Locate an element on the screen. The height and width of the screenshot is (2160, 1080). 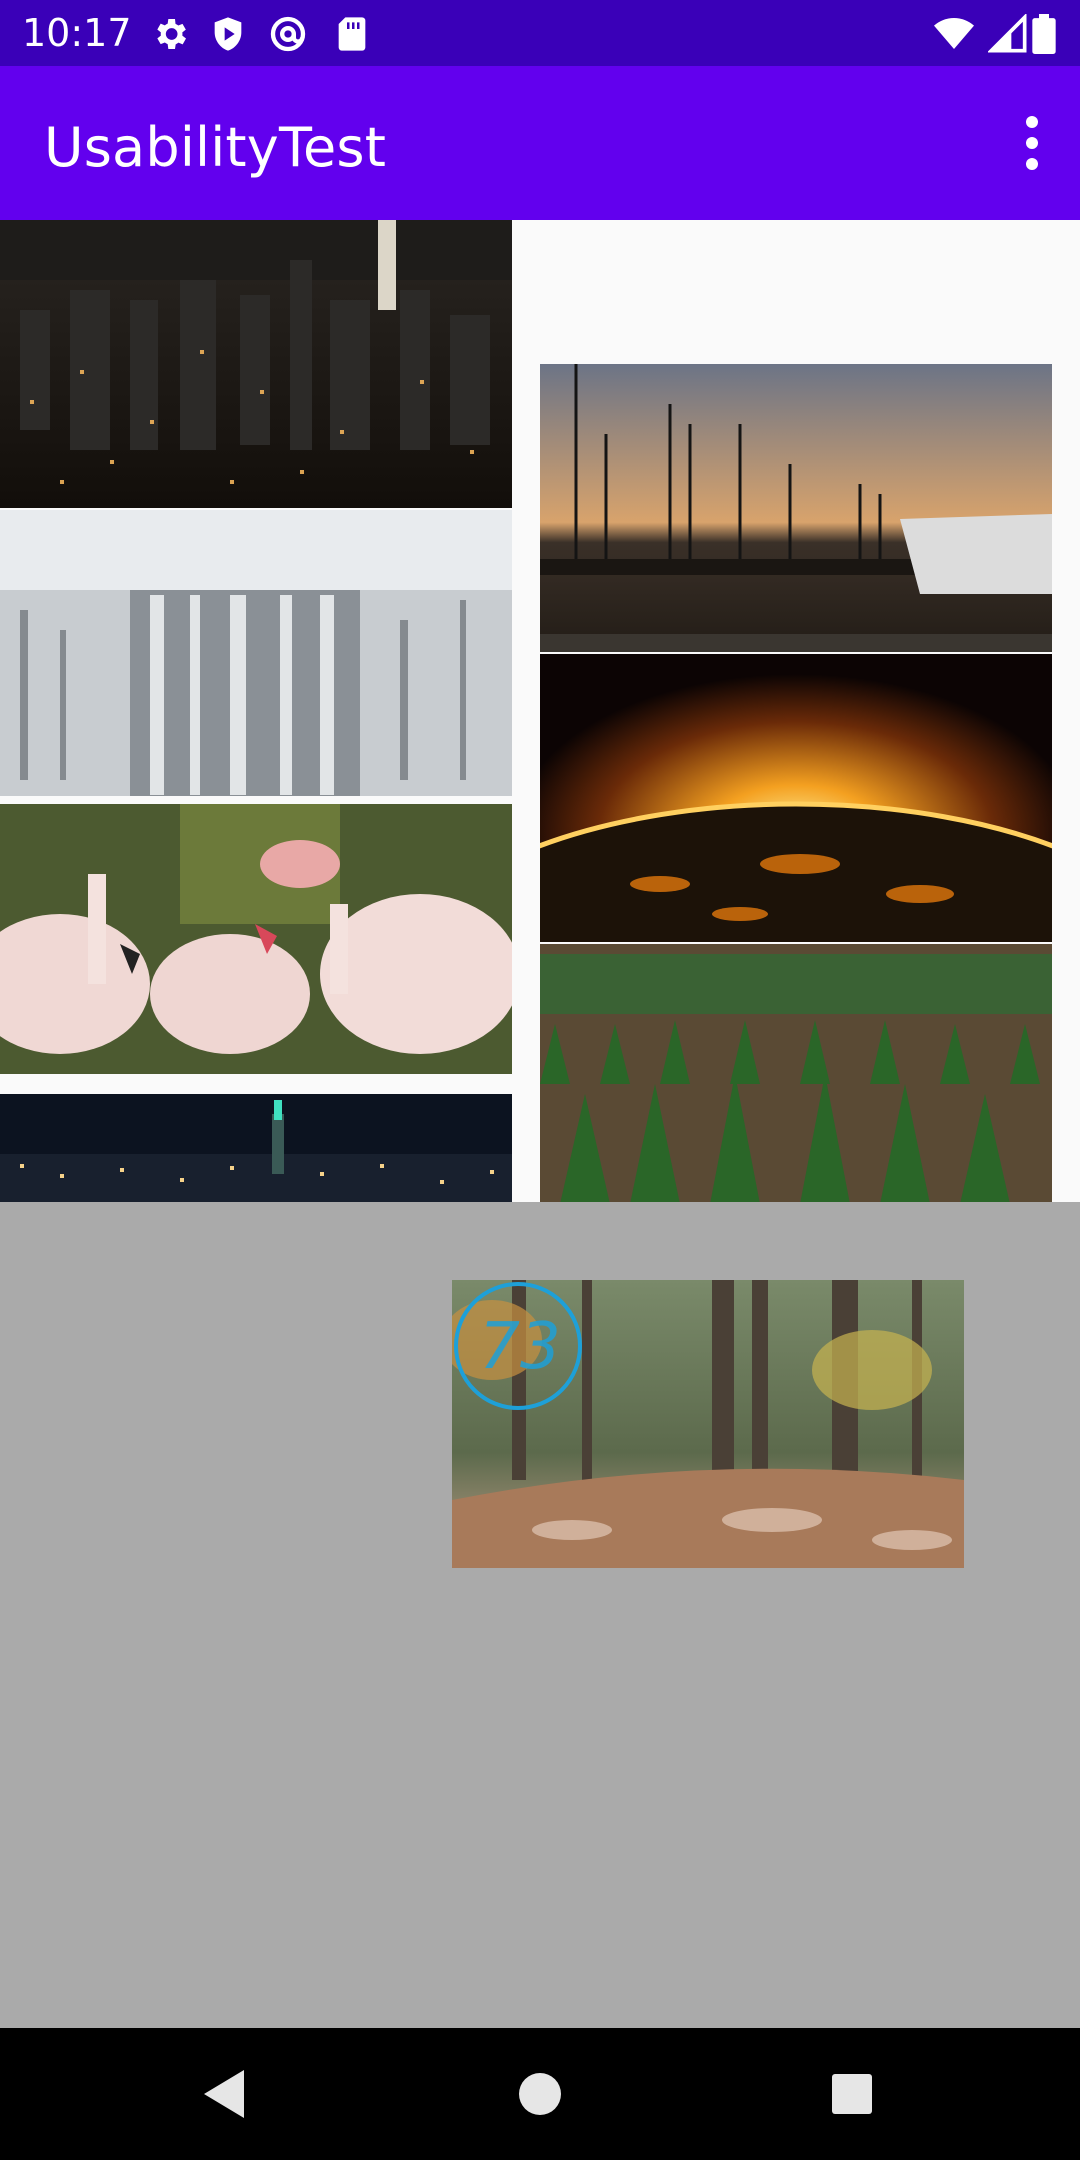
gallery-item-city-night-panorama is located at coordinates (256, 1148).